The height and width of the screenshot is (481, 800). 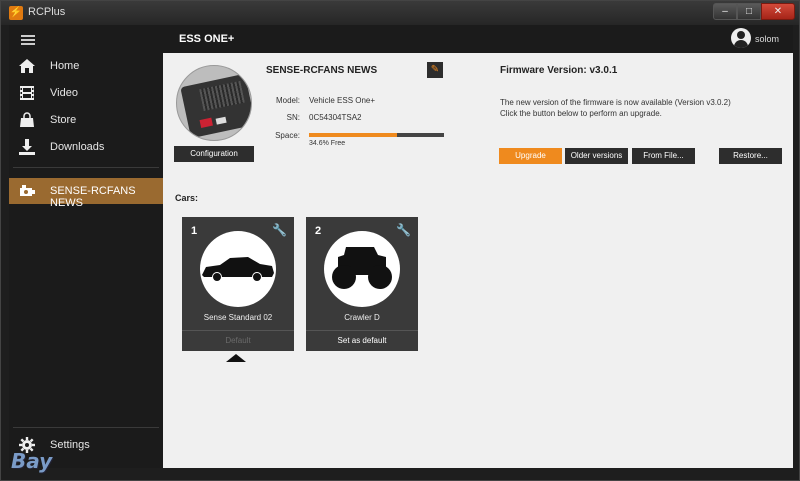 I want to click on bag-icon, so click(x=27, y=119).